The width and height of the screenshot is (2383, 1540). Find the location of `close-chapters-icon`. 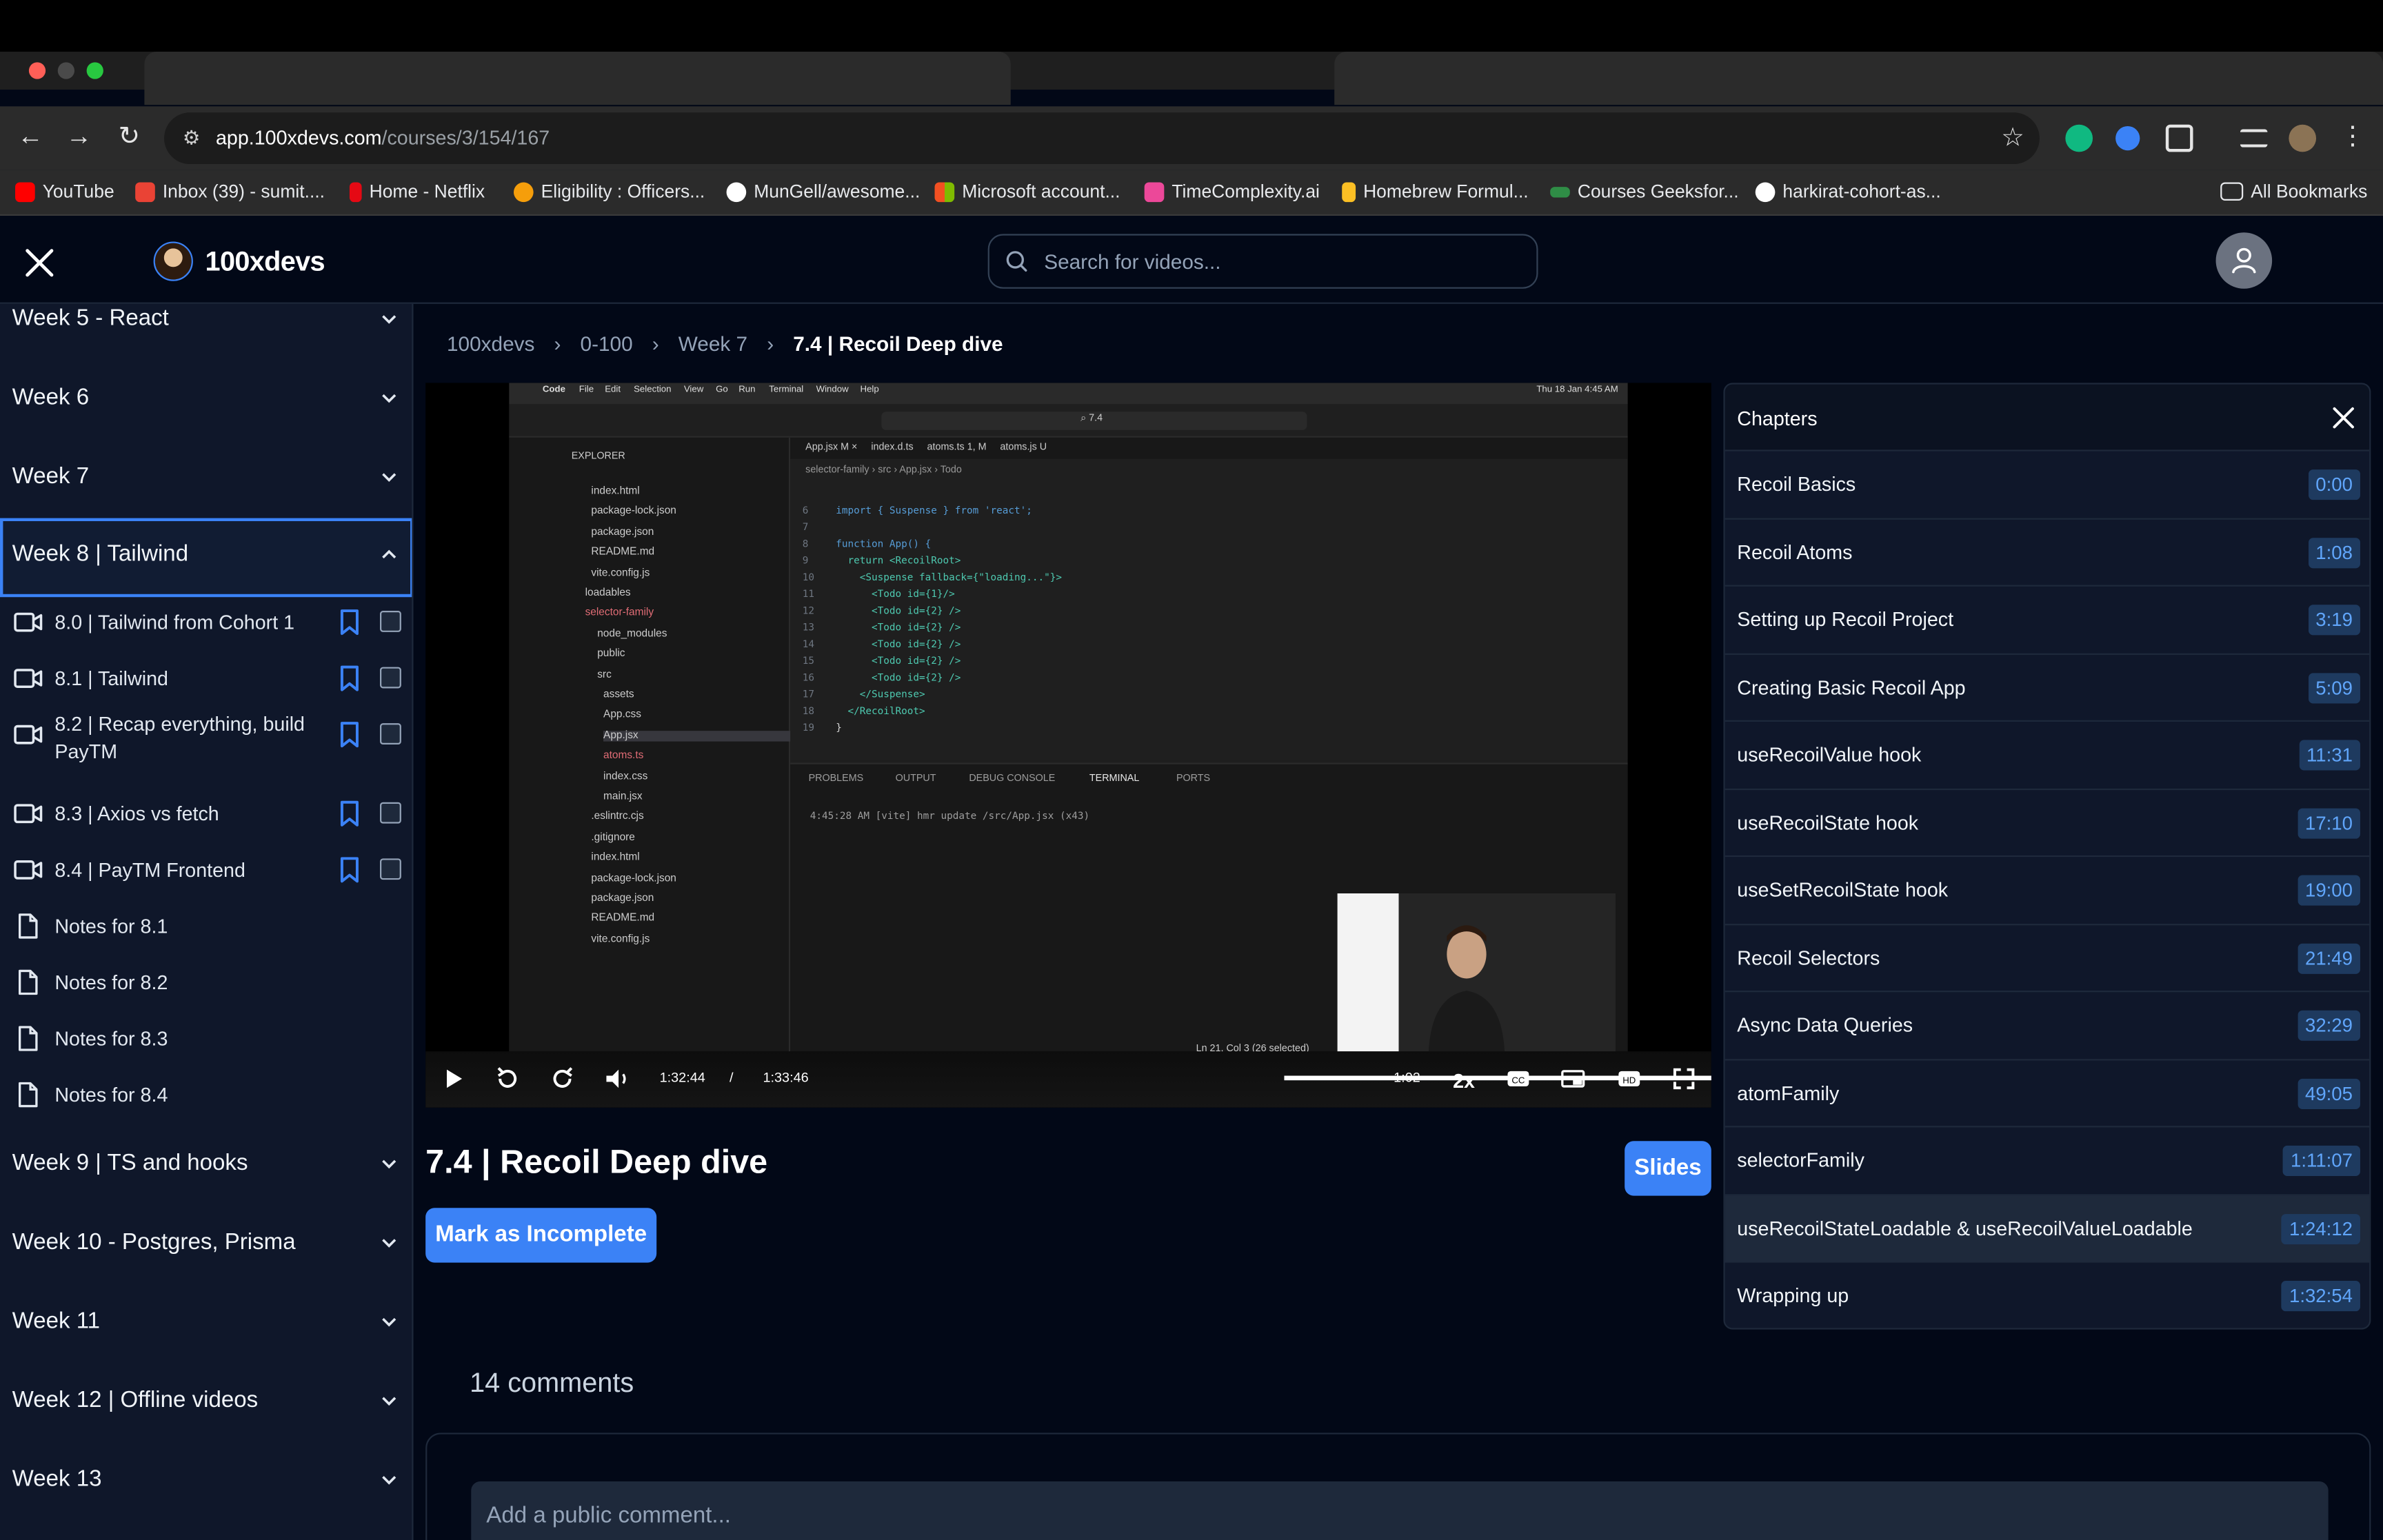

close-chapters-icon is located at coordinates (2343, 417).